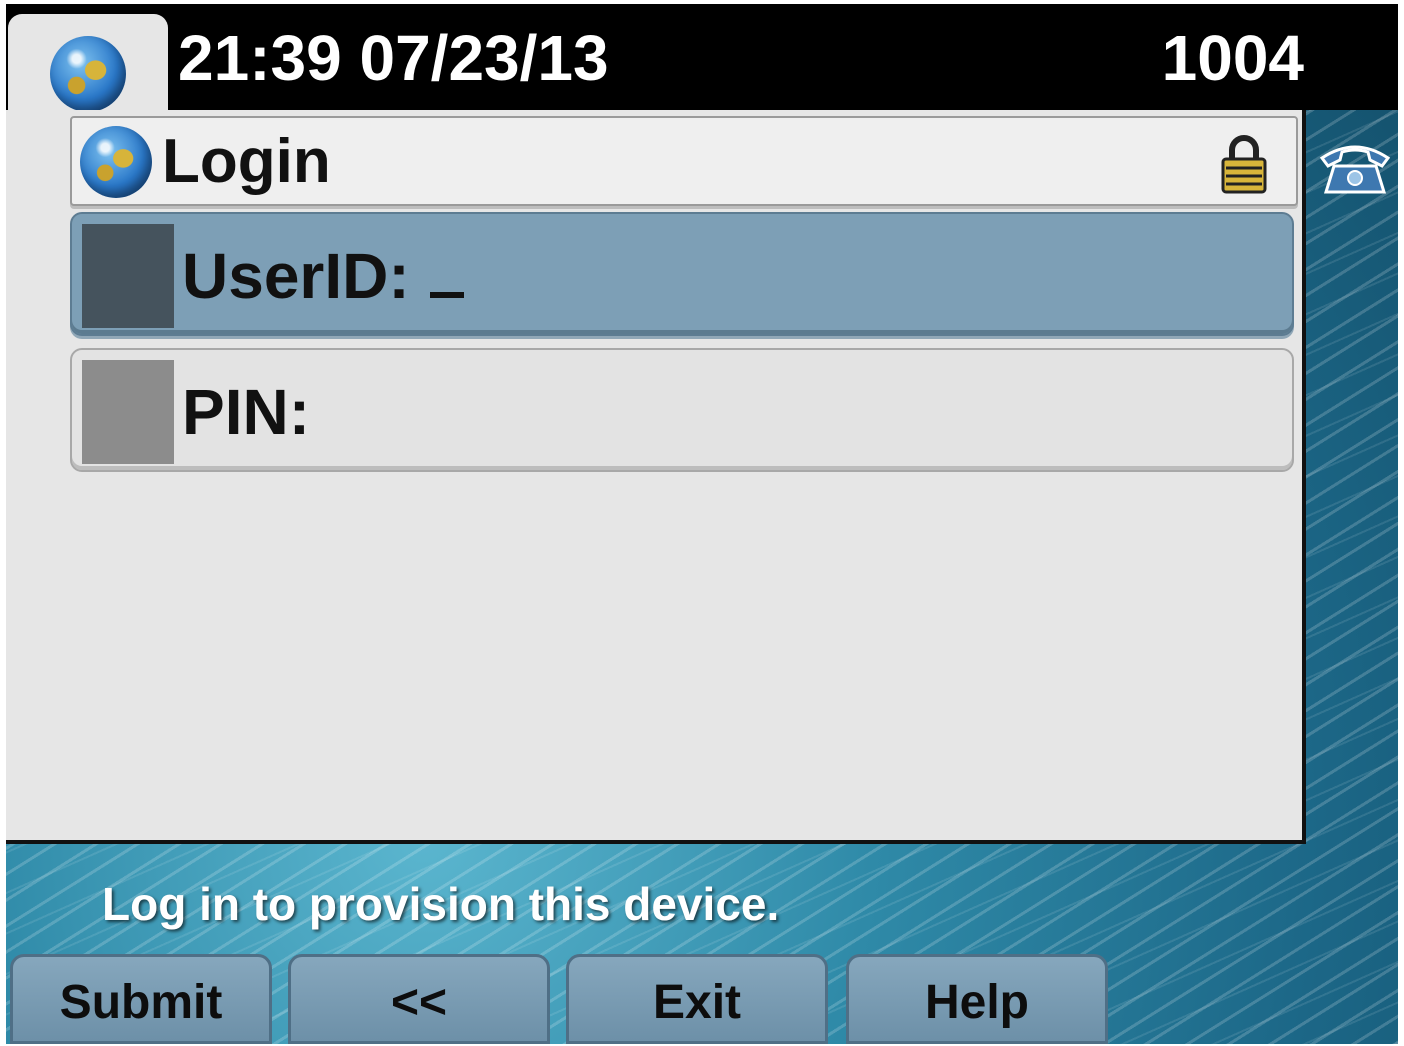 This screenshot has width=1404, height=1046. Describe the element at coordinates (697, 999) in the screenshot. I see `exit-softkey: Exit` at that location.